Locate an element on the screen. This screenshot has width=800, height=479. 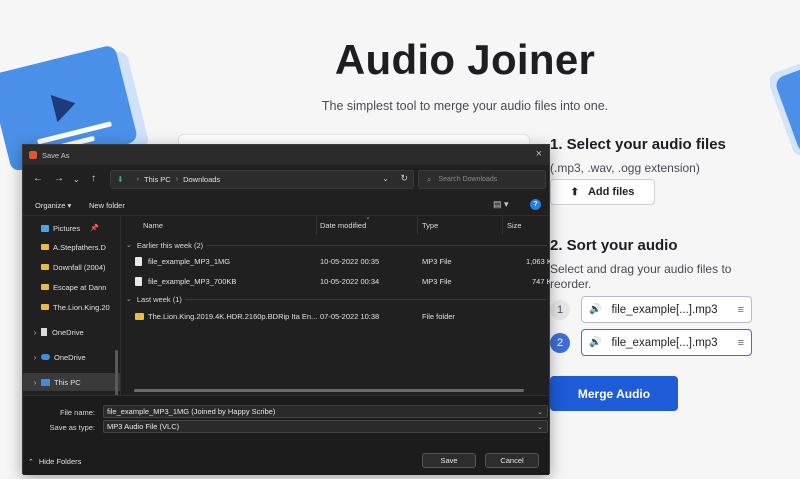
speaker-icon: 🔊 is located at coordinates (595, 309).